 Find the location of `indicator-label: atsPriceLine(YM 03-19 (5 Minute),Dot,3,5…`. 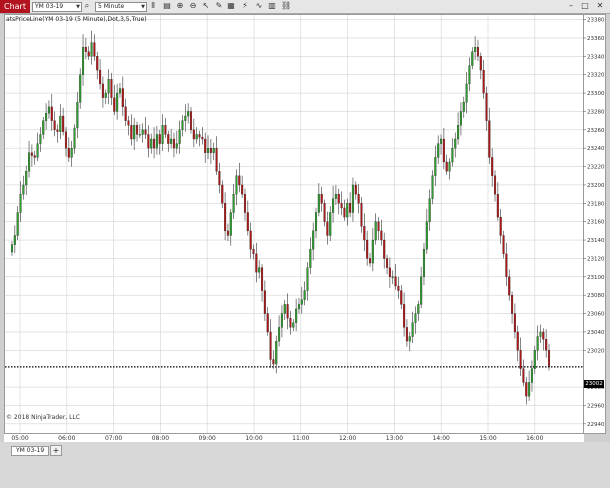

indicator-label: atsPriceLine(YM 03-19 (5 Minute),Dot,3,5… is located at coordinates (76, 19).